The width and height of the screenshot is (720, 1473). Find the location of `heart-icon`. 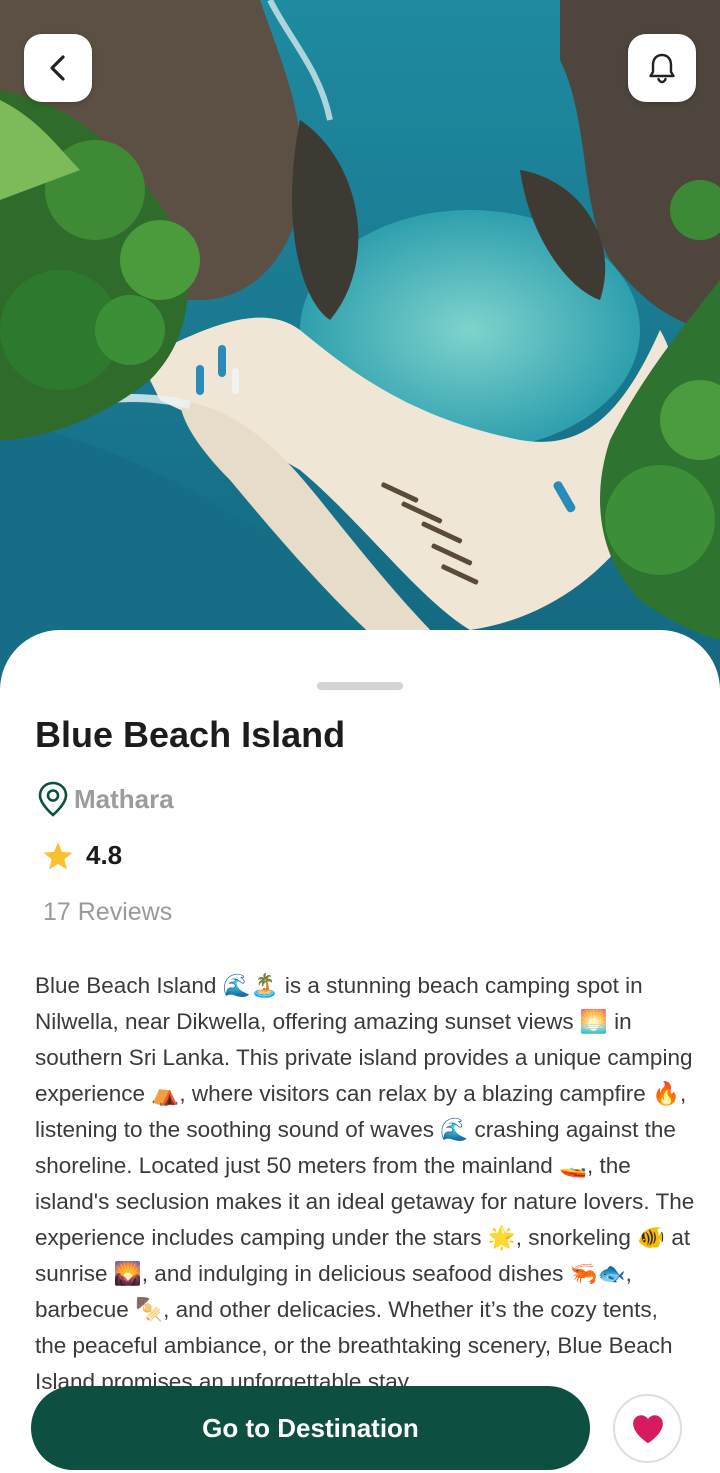

heart-icon is located at coordinates (647, 1428).